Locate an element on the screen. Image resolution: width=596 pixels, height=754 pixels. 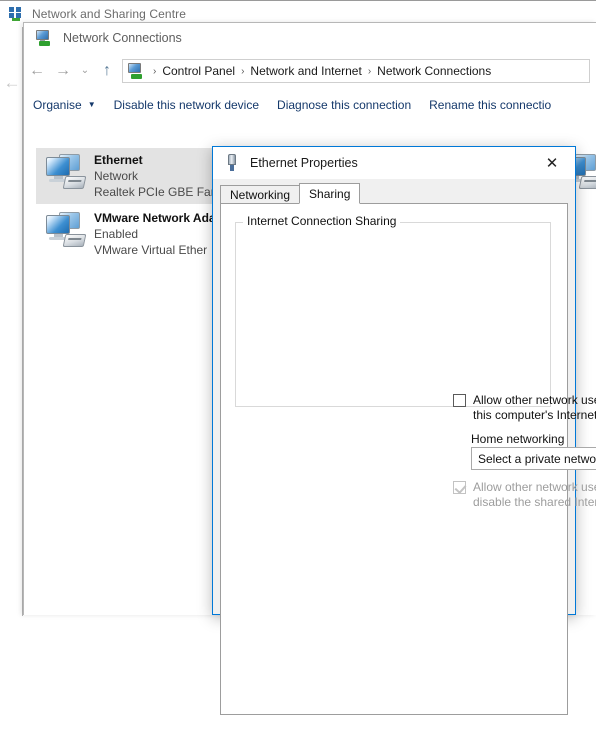
breadcrumb-item-network-and-internet: Network and Internet is located at coordinates (305, 71).